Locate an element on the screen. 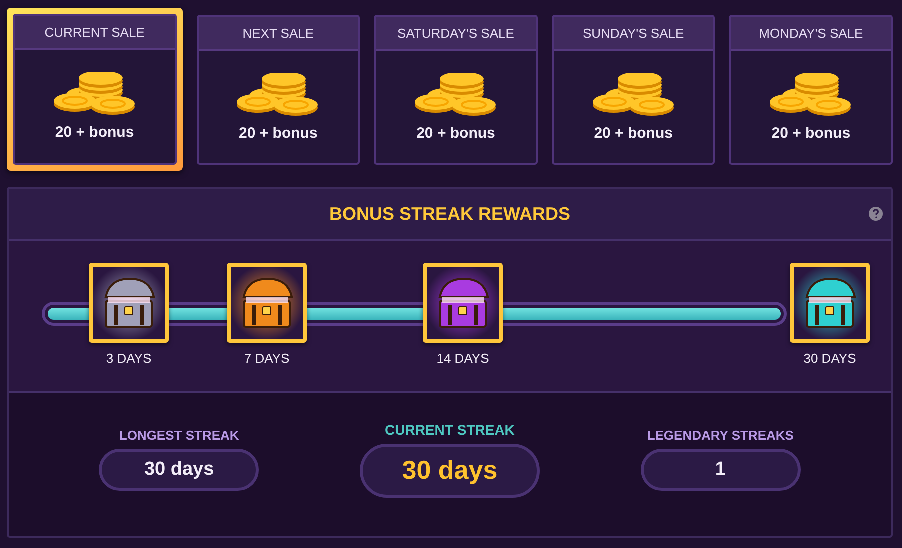 This screenshot has height=548, width=902. panel-title: BONUS STREAK REWARDS is located at coordinates (449, 214).